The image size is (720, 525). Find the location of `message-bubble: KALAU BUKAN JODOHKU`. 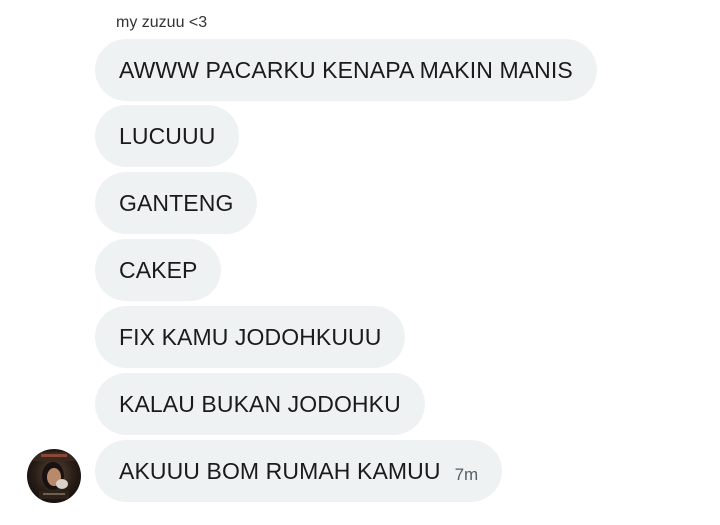

message-bubble: KALAU BUKAN JODOHKU is located at coordinates (260, 404).